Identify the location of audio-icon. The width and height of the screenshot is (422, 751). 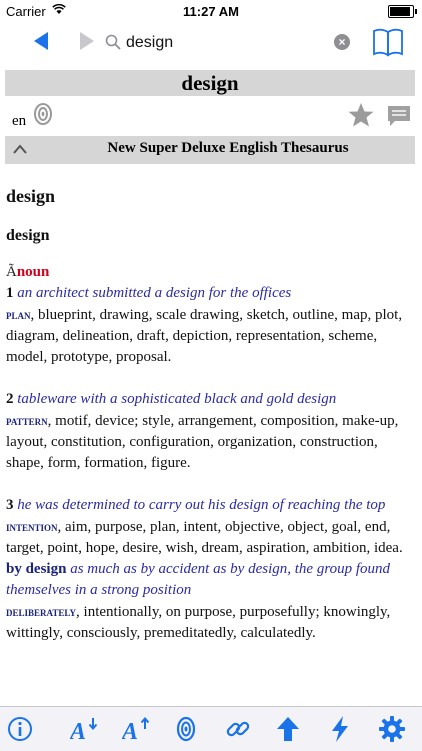
(186, 729).